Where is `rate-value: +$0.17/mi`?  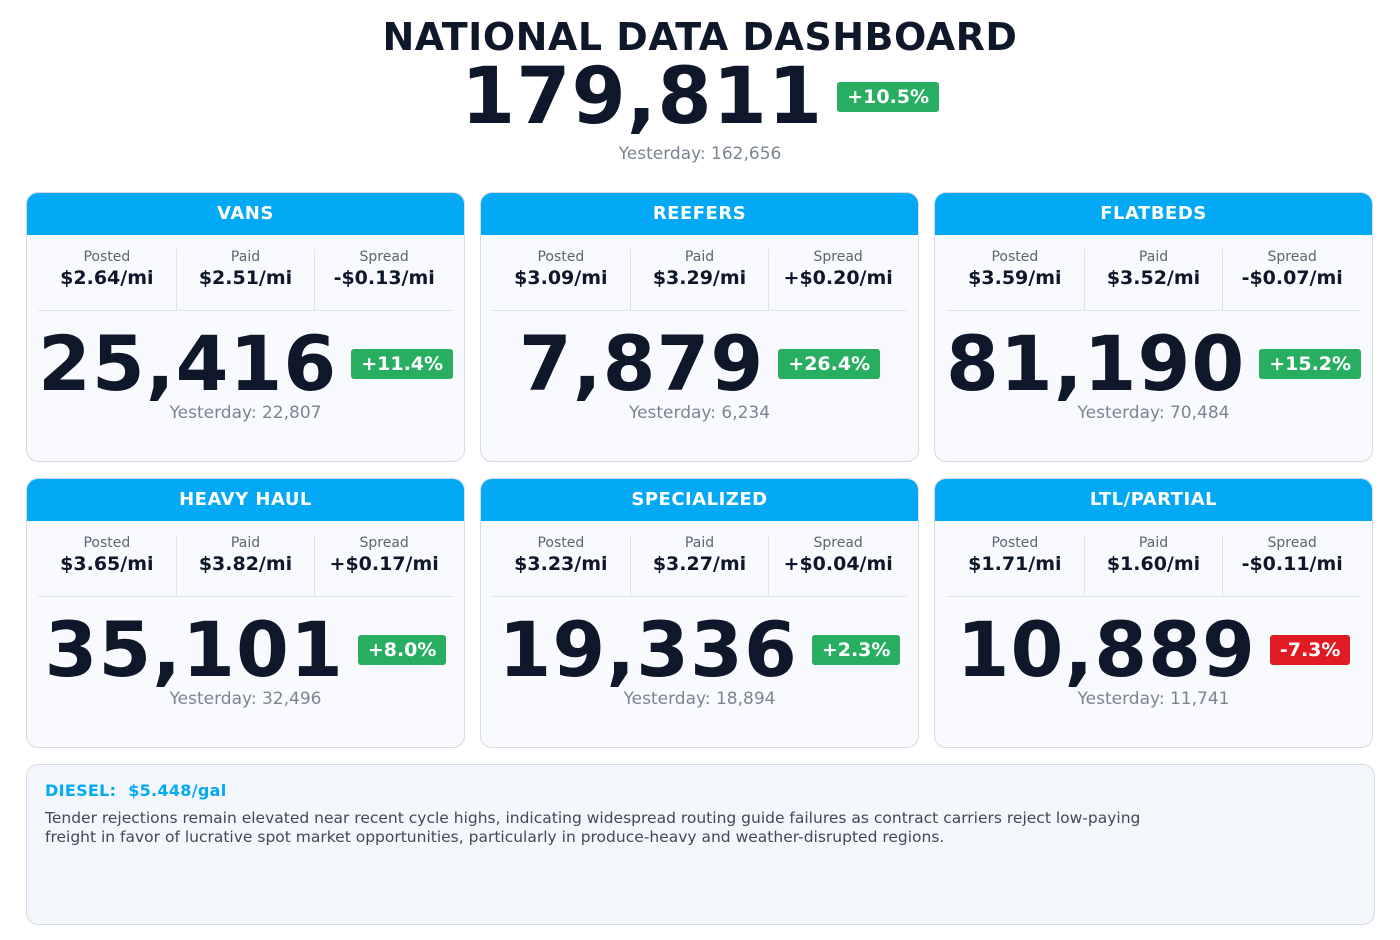
rate-value: +$0.17/mi is located at coordinates (384, 564).